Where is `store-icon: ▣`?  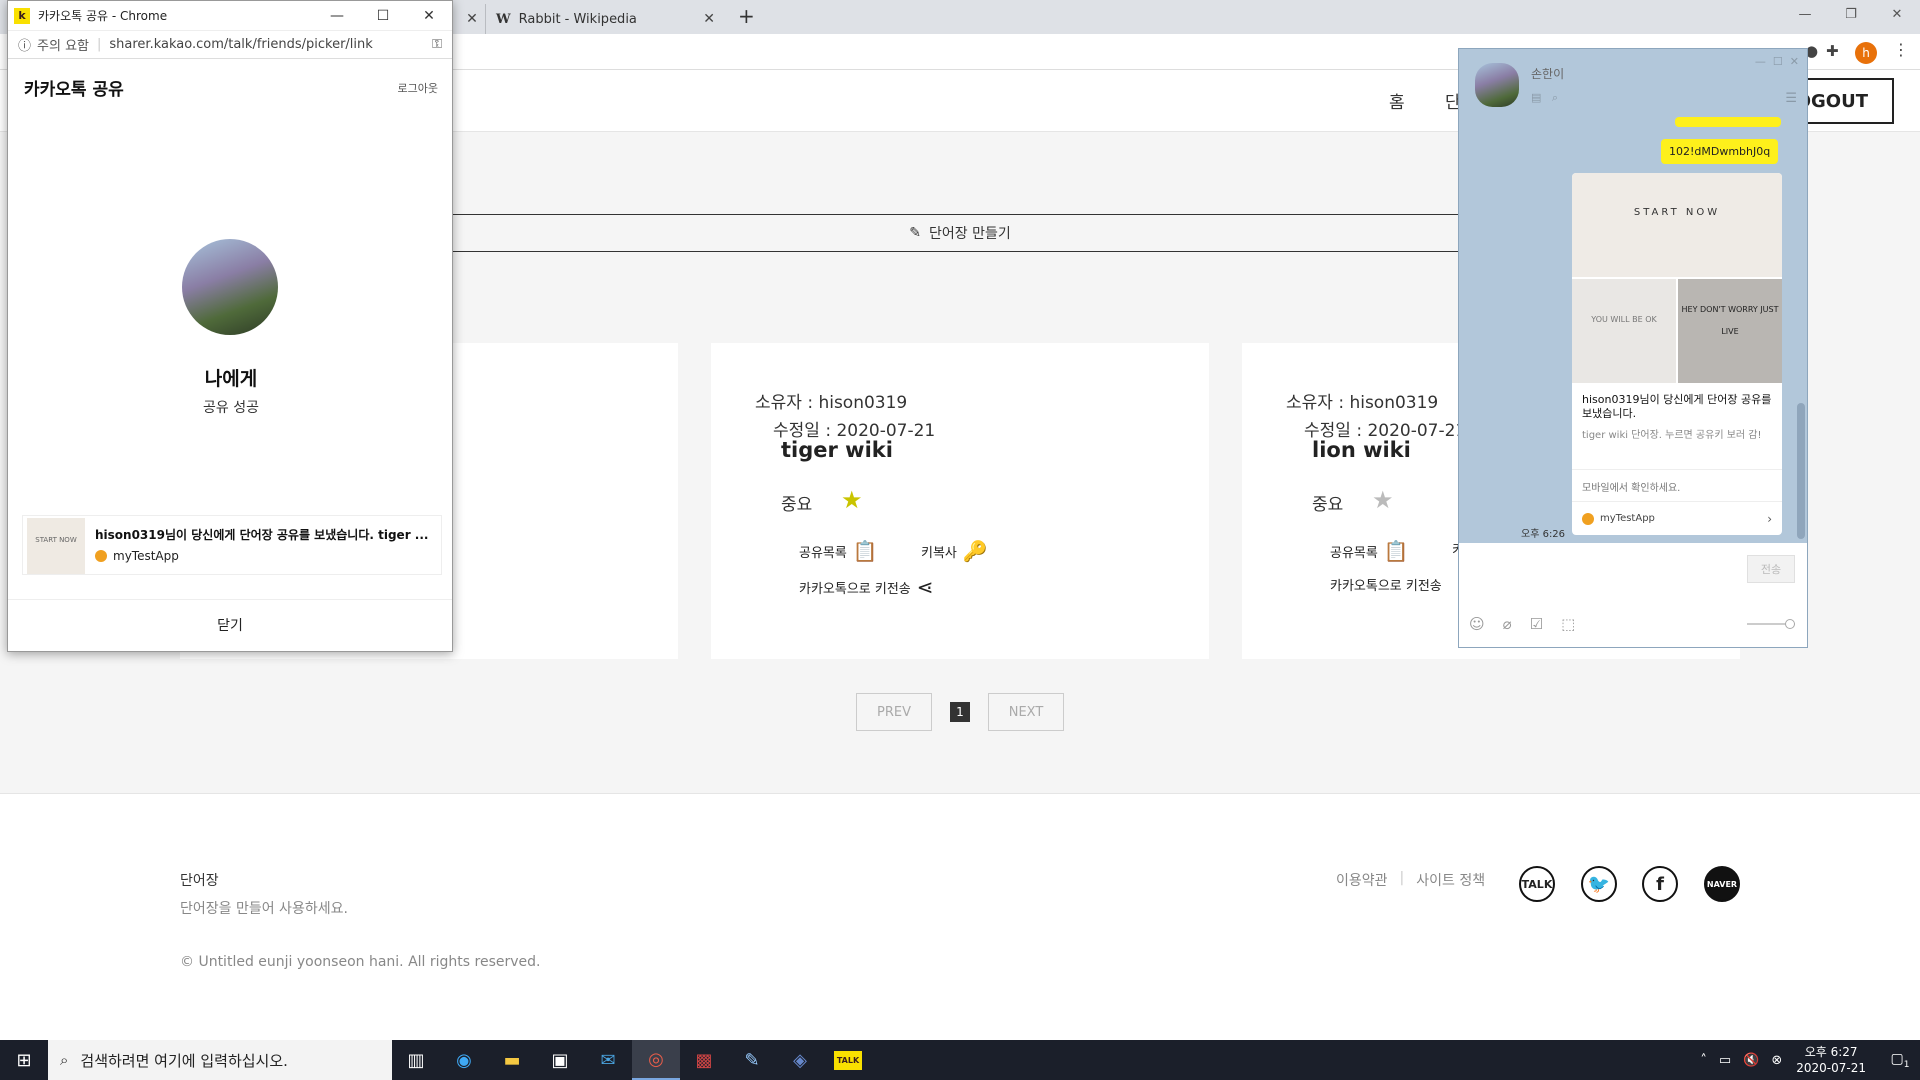 store-icon: ▣ is located at coordinates (560, 1060).